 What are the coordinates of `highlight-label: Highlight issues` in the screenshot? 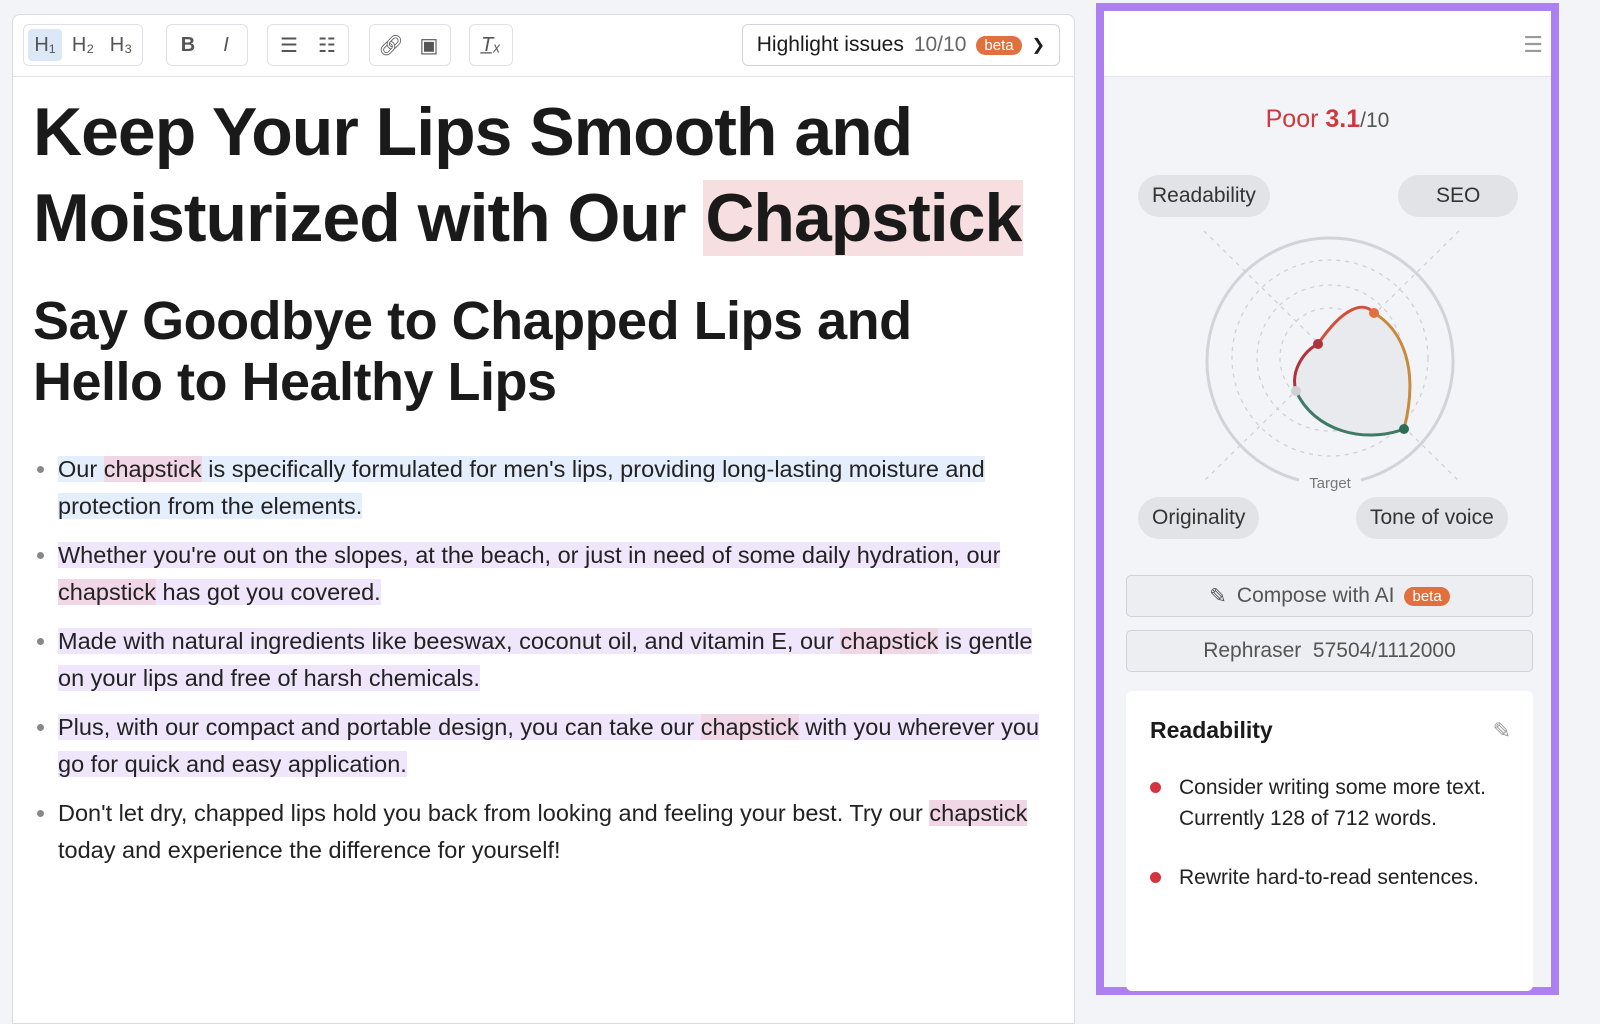 It's located at (830, 44).